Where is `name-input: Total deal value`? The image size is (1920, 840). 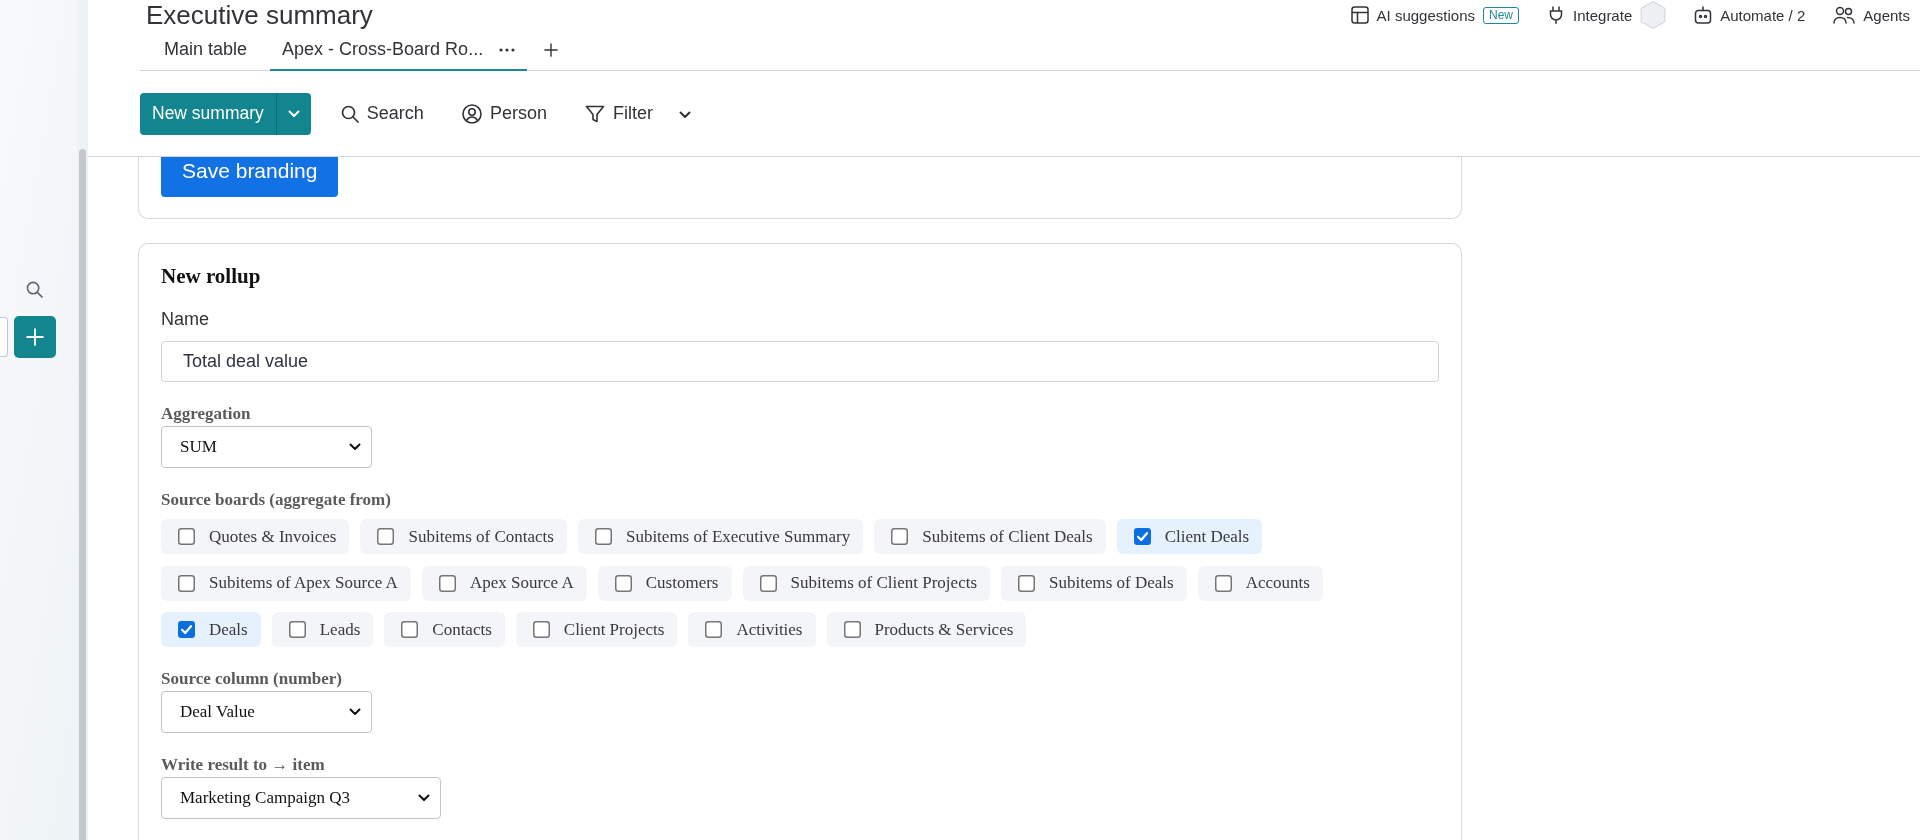 name-input: Total deal value is located at coordinates (800, 361).